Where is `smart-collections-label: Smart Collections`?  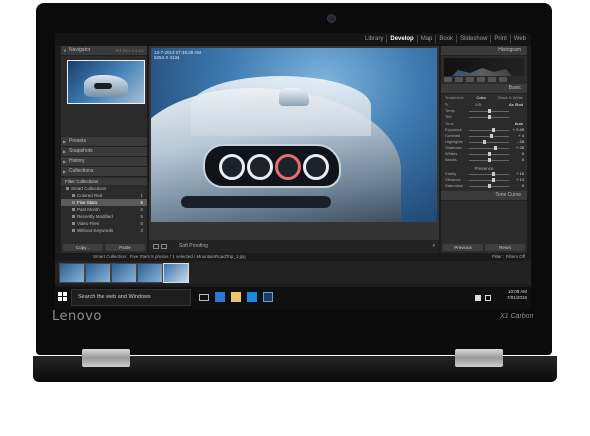 smart-collections-label: Smart Collections is located at coordinates (89, 188).